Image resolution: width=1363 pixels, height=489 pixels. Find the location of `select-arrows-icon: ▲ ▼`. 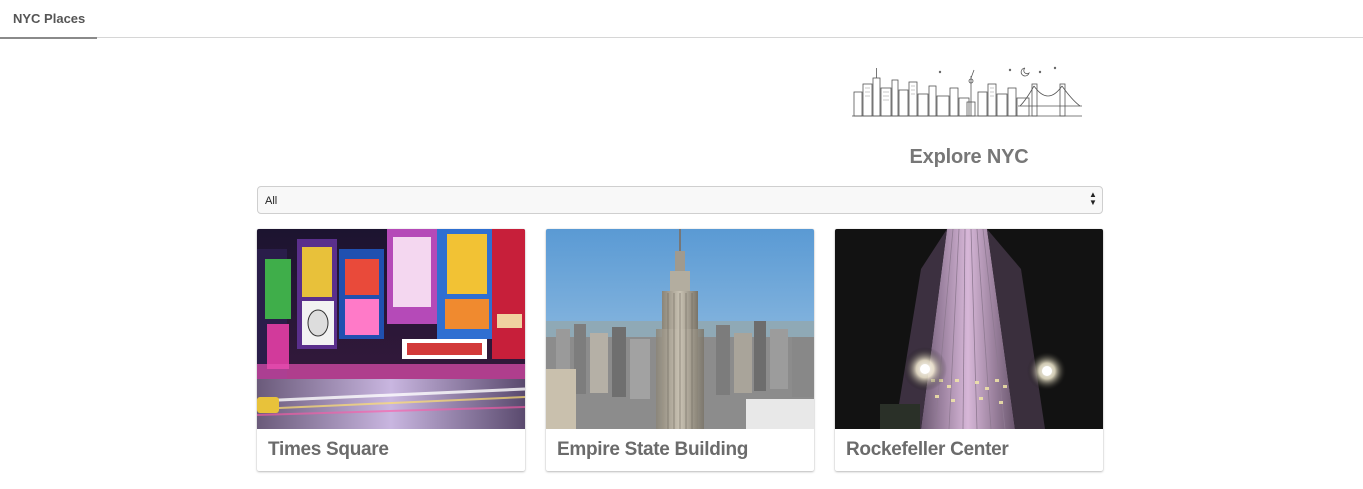

select-arrows-icon: ▲ ▼ is located at coordinates (1093, 198).